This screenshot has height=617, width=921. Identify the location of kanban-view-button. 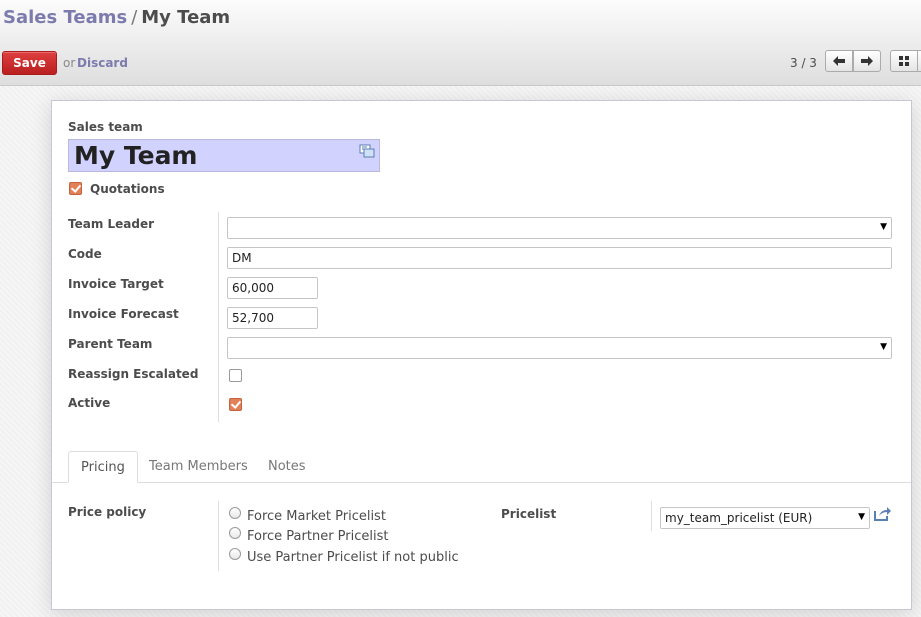
(904, 61).